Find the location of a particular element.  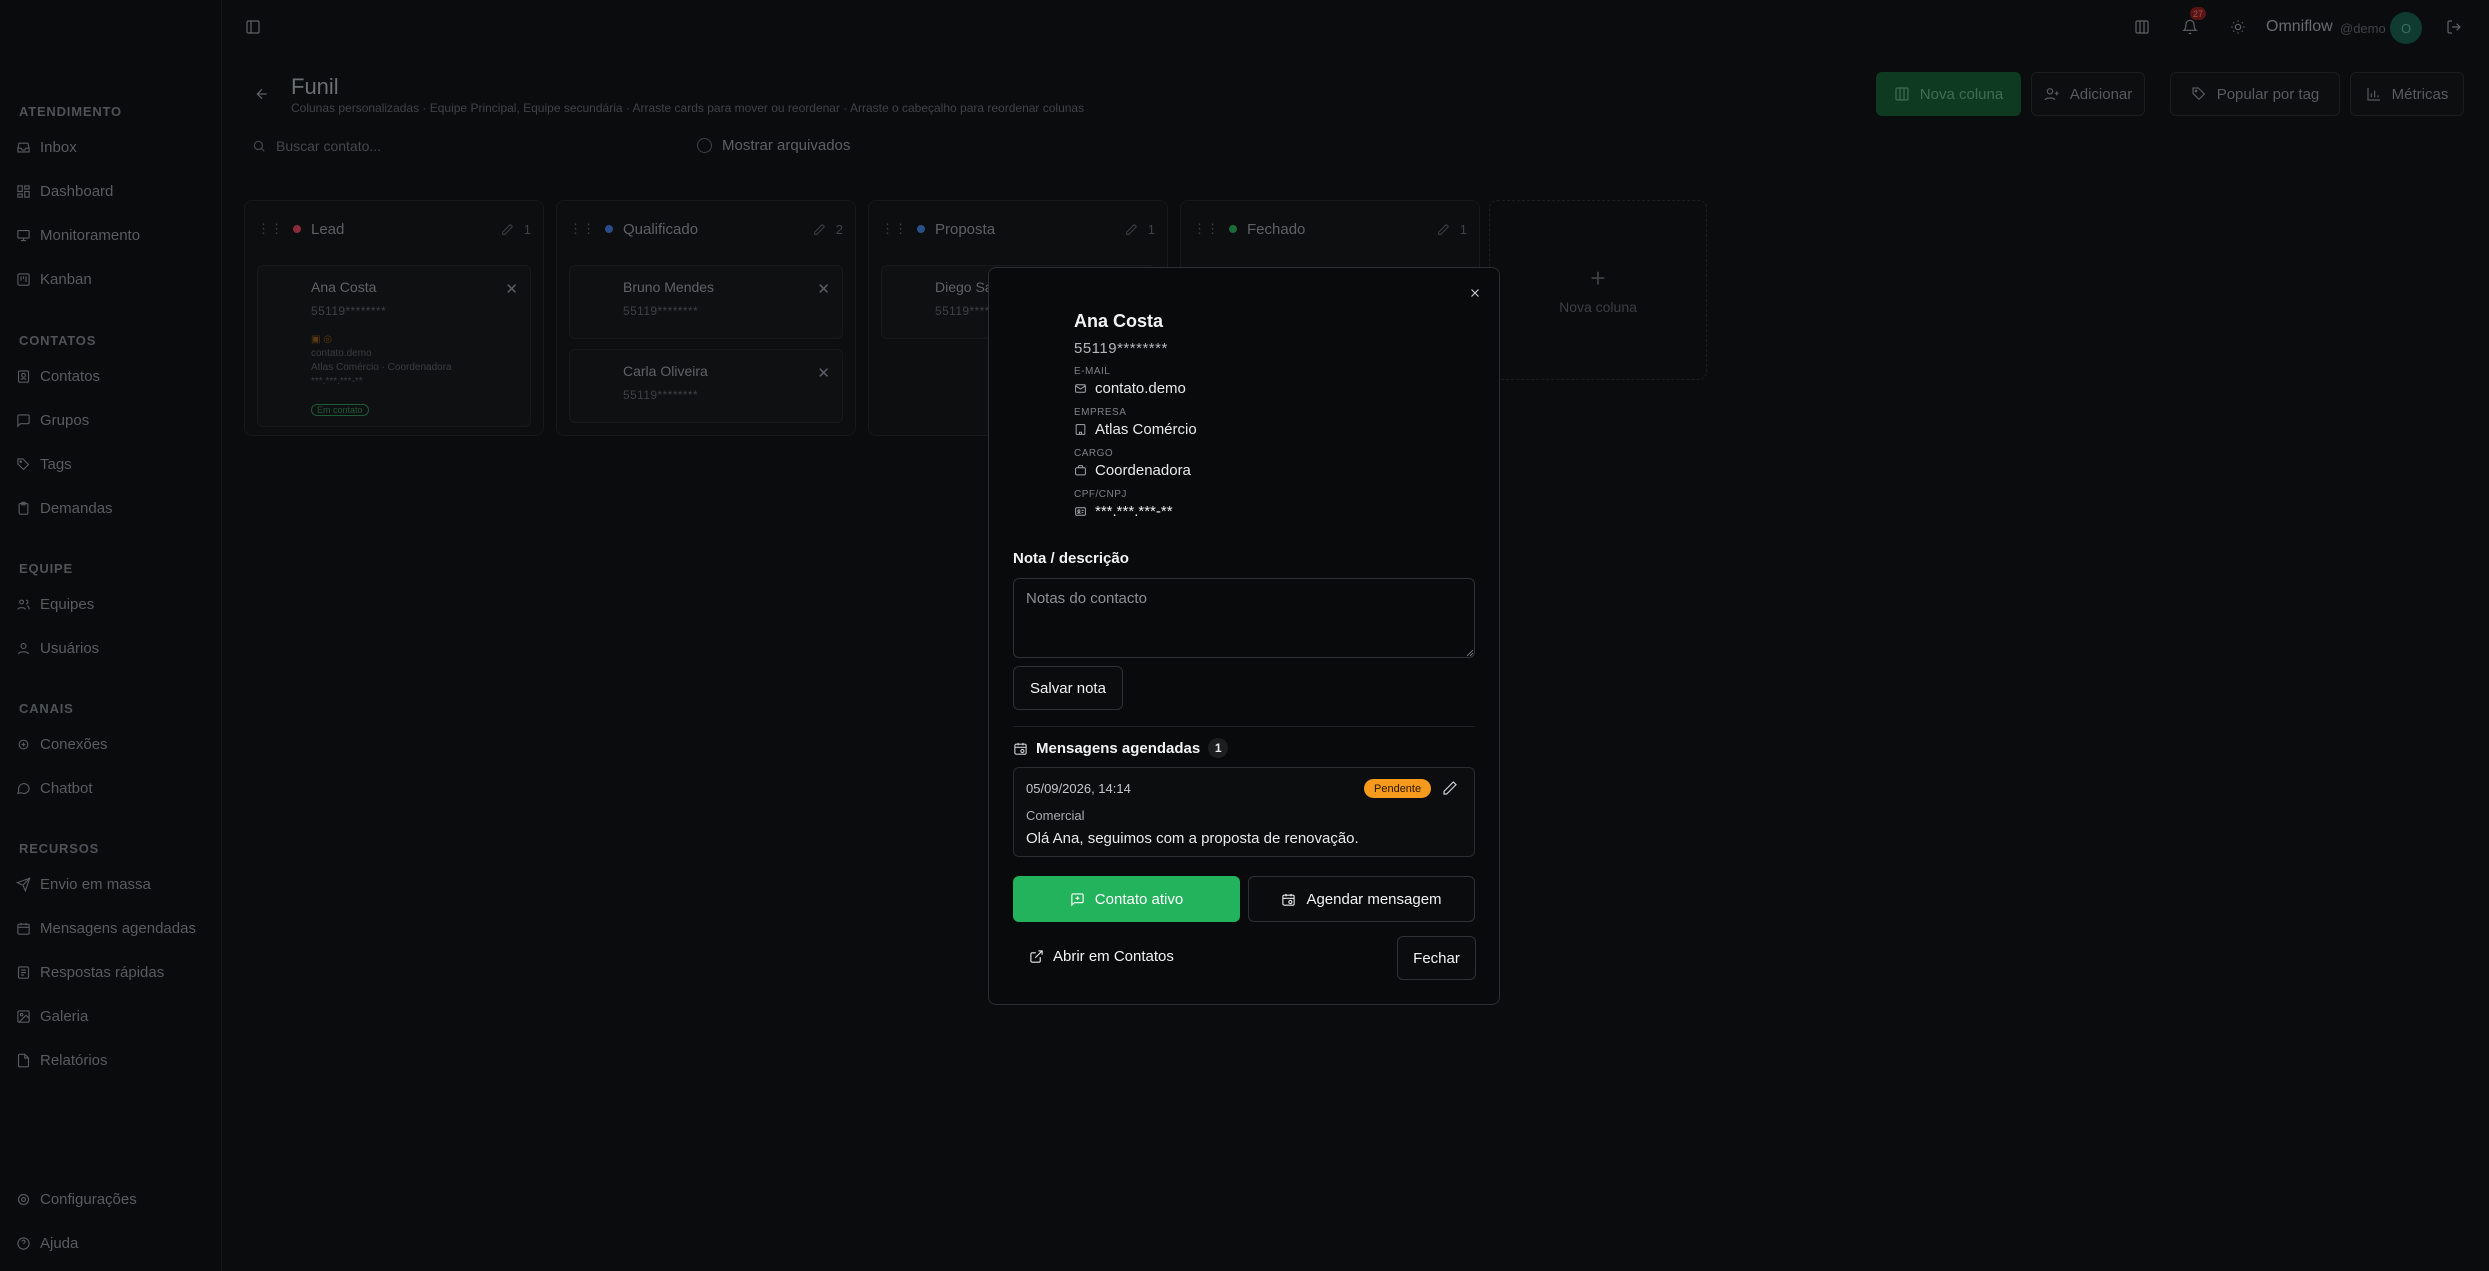

sidebar-item-chatbot: Chatbot is located at coordinates (54, 788).